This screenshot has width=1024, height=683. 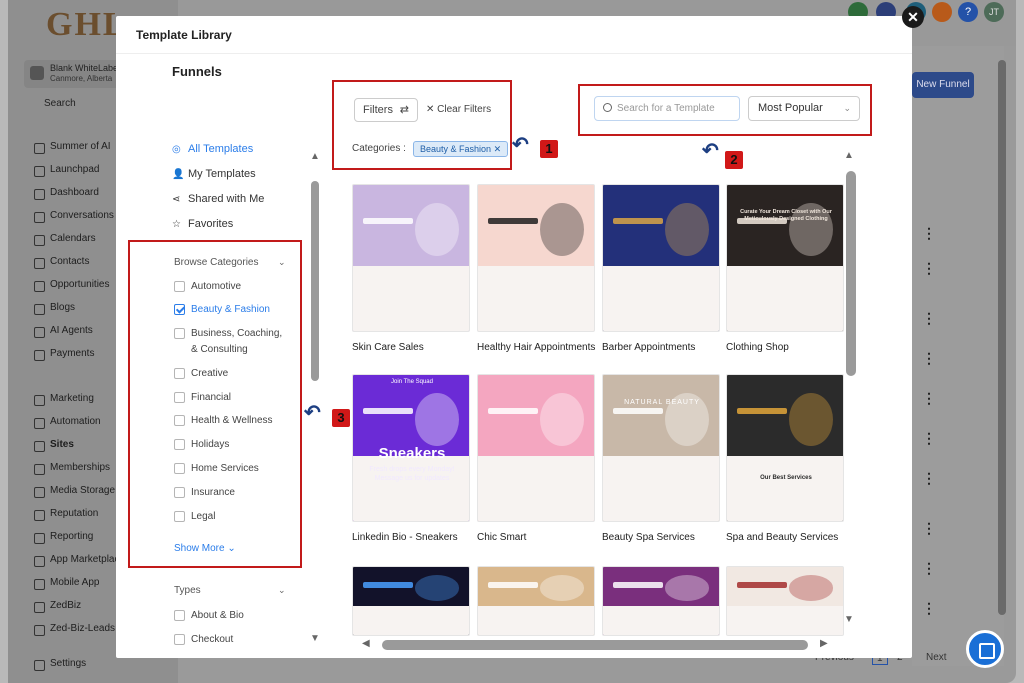 What do you see at coordinates (422, 125) in the screenshot?
I see `callout-box-filters` at bounding box center [422, 125].